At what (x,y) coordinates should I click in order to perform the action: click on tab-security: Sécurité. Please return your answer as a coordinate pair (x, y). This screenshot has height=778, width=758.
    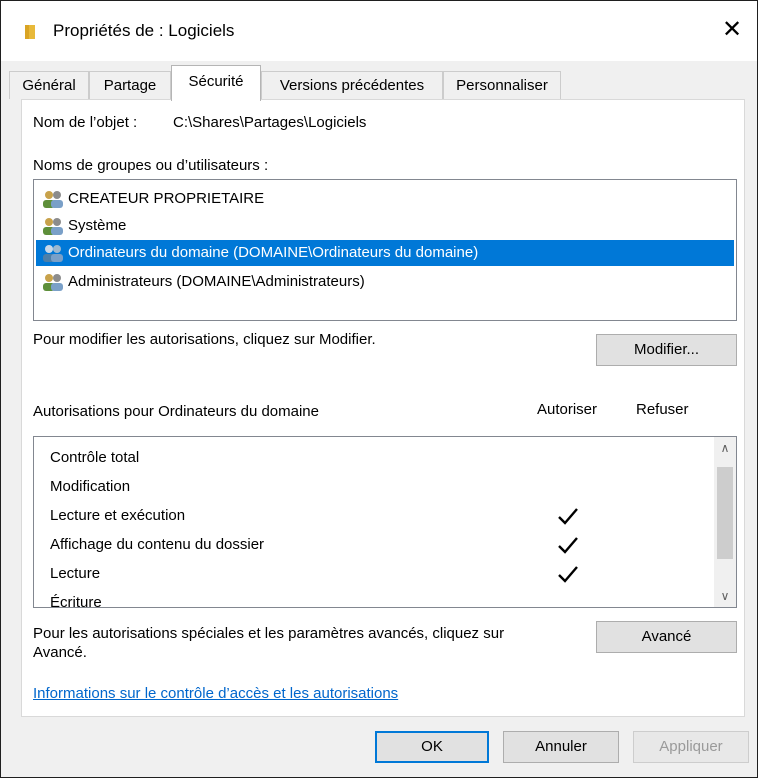
    Looking at the image, I should click on (216, 83).